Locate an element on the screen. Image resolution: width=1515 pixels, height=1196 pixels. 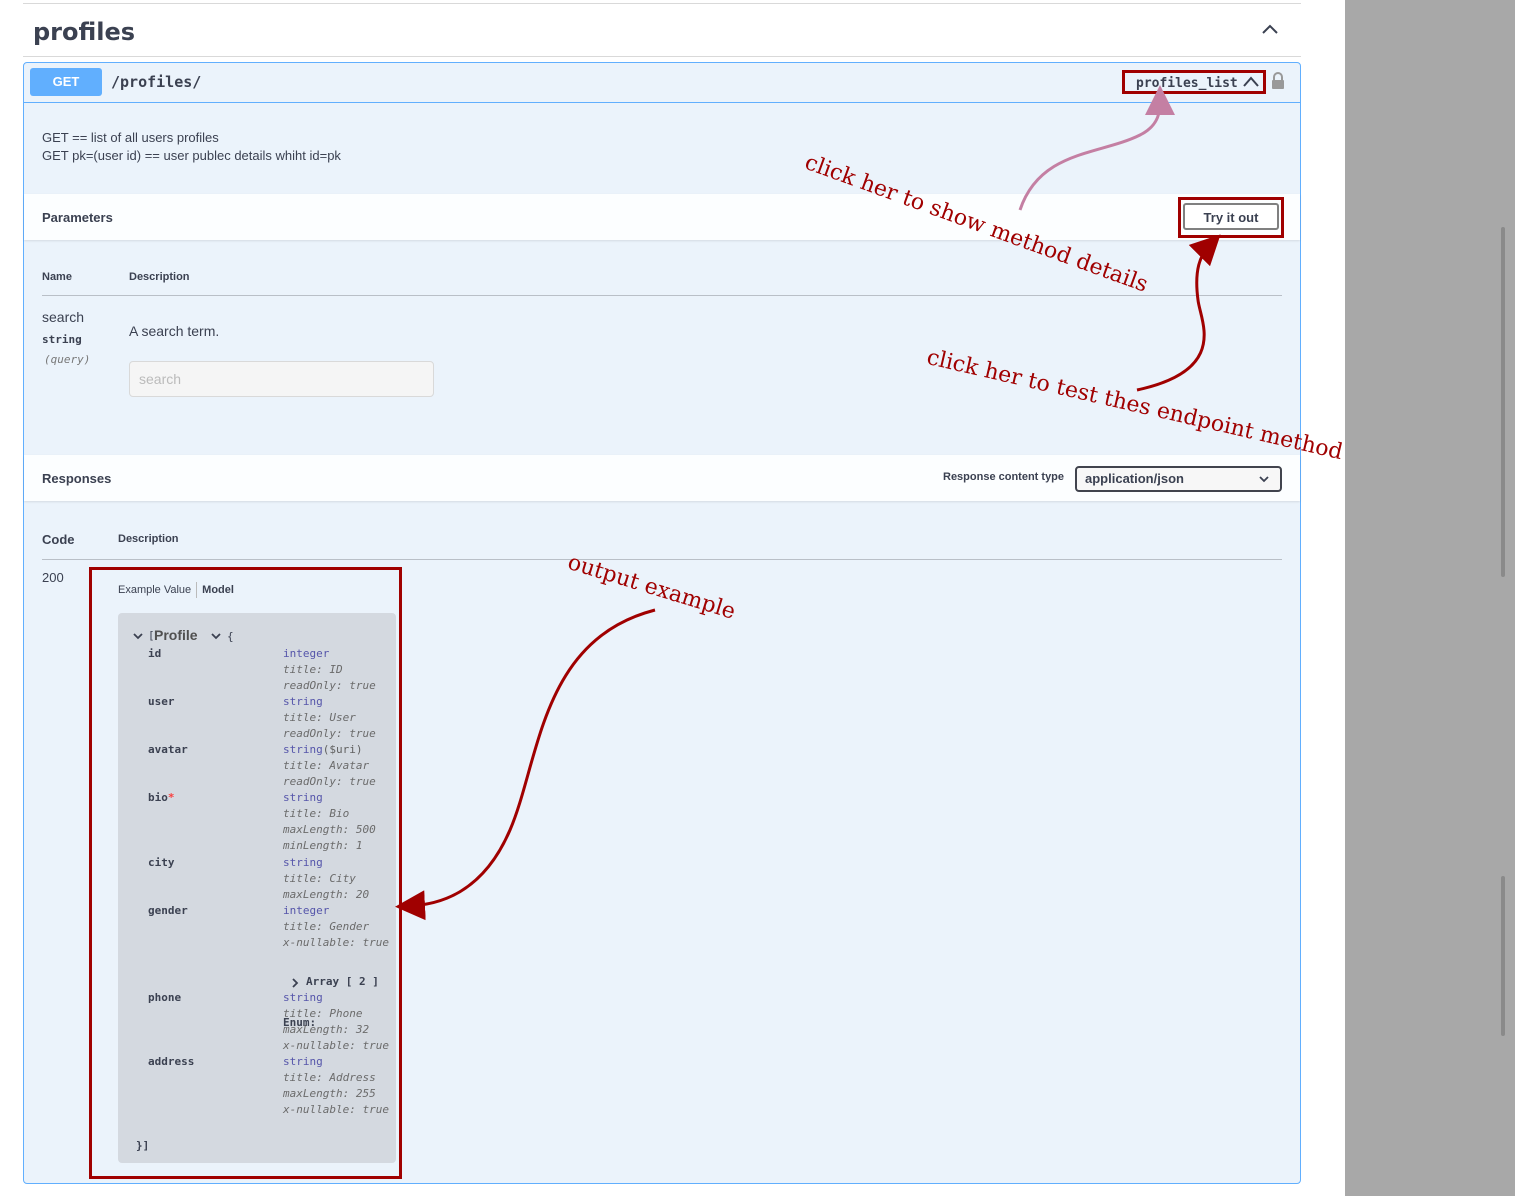
model-highlight-box is located at coordinates (245, 873).